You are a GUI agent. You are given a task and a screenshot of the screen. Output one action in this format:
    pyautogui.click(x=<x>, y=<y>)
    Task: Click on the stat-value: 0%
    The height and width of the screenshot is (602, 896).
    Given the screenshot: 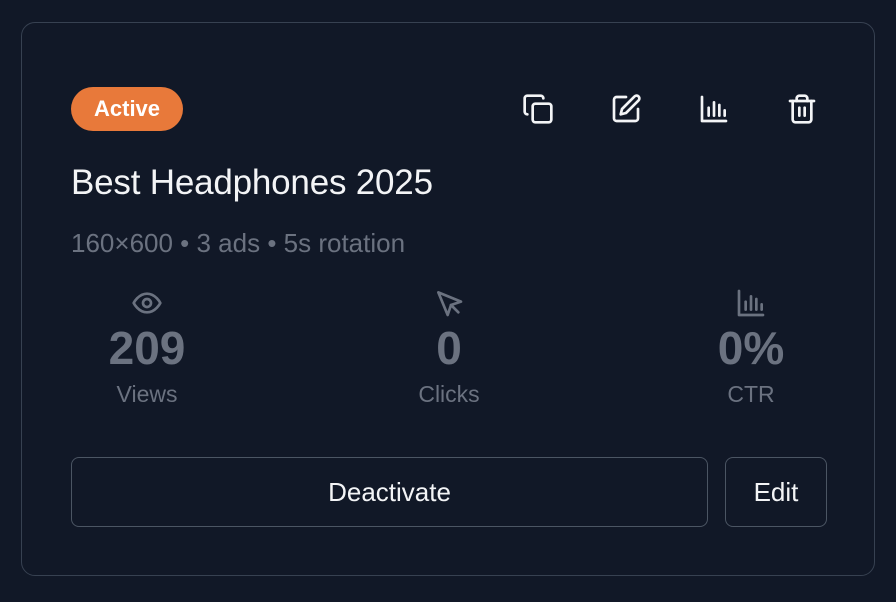 What is the action you would take?
    pyautogui.click(x=751, y=348)
    